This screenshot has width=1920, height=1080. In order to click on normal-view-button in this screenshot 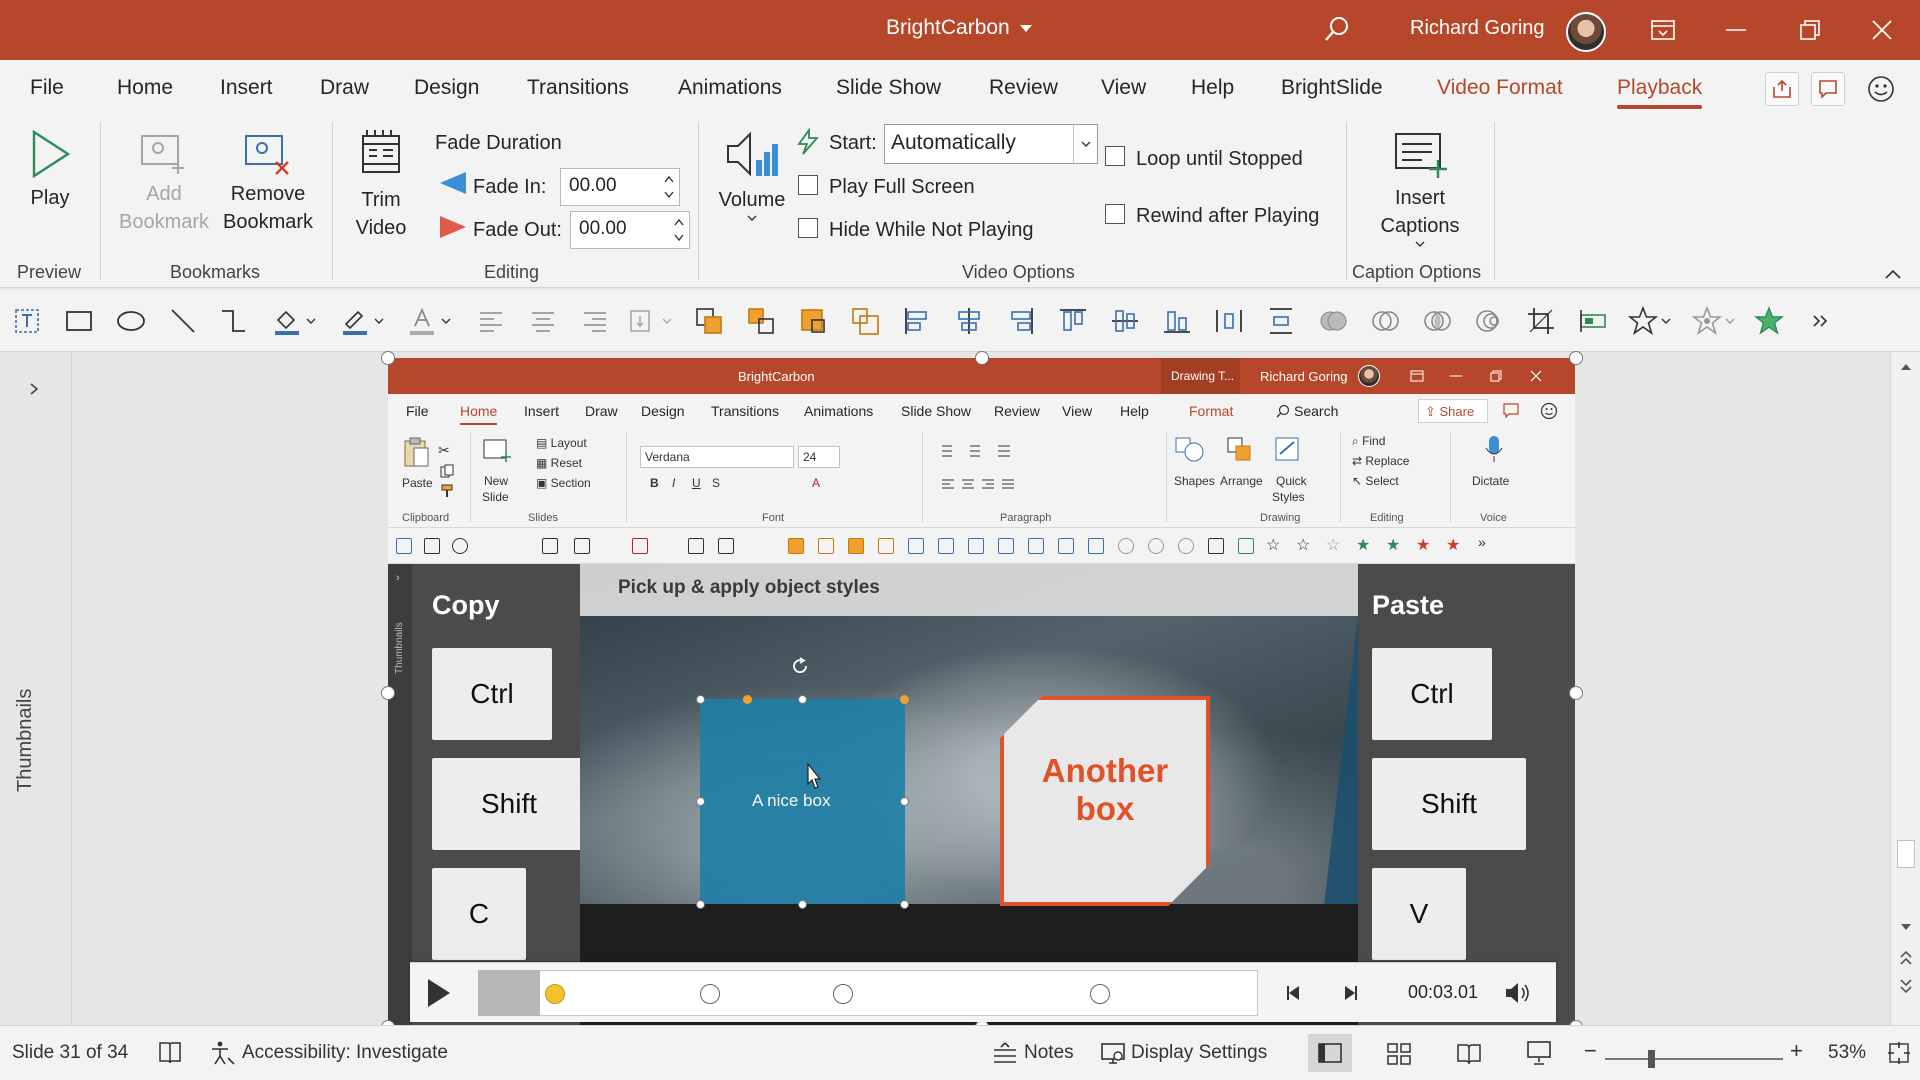, I will do `click(1330, 1053)`.